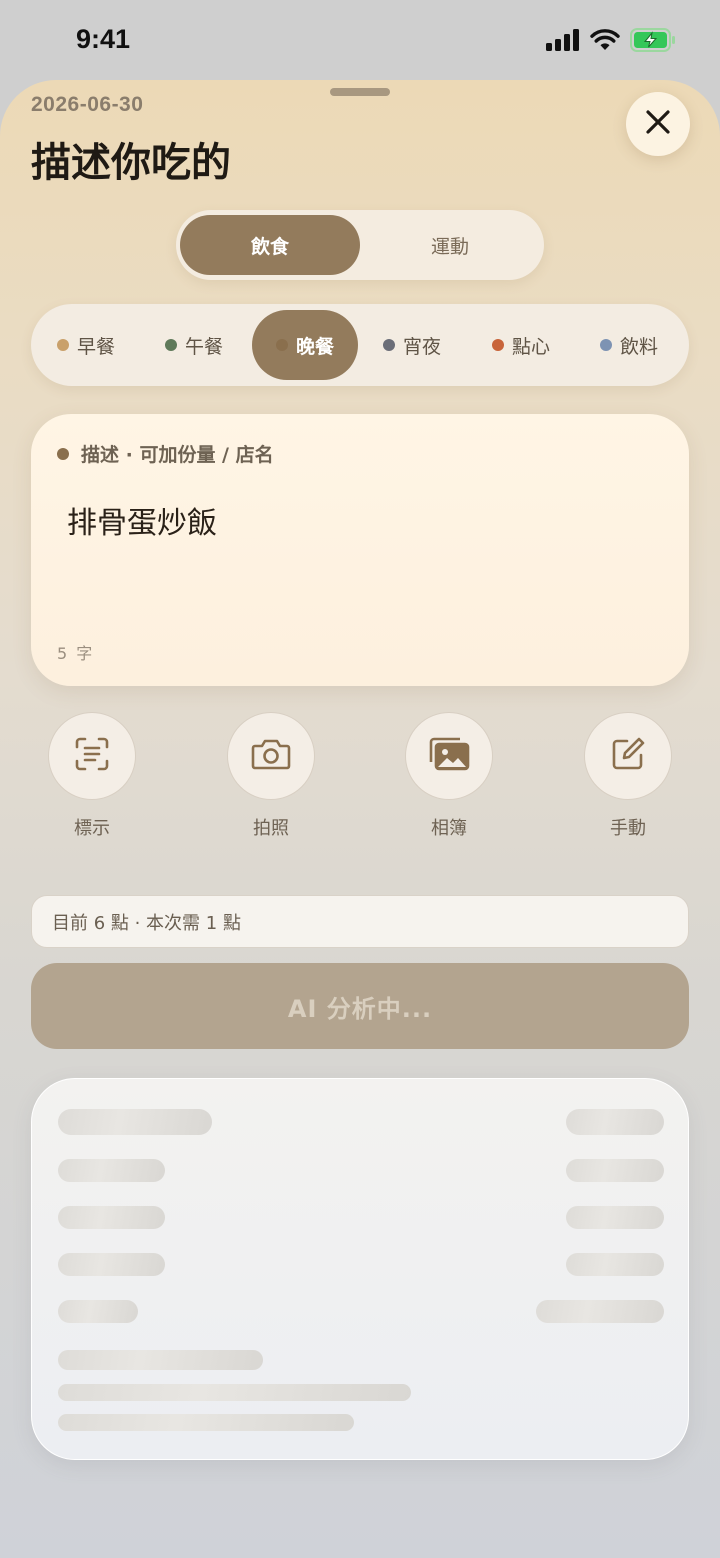  Describe the element at coordinates (87, 104) in the screenshot. I see `date-label: 2026-06-30` at that location.